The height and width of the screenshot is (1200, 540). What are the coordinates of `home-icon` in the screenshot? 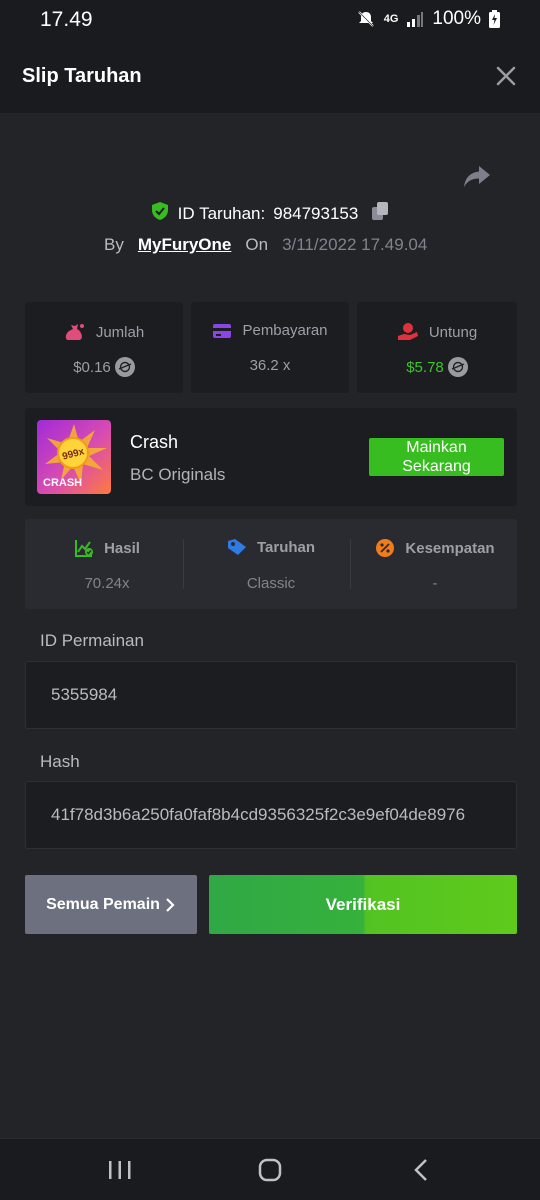 It's located at (270, 1170).